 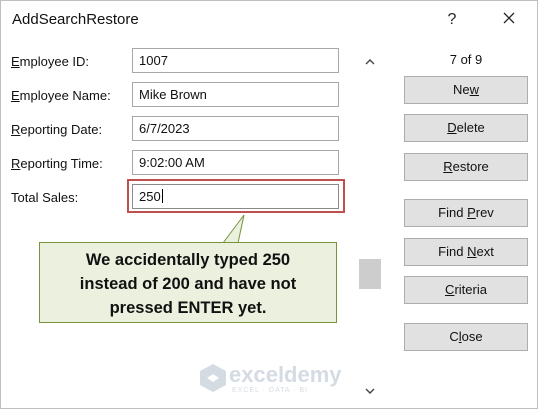 What do you see at coordinates (57, 163) in the screenshot?
I see `reporting-time-label: Reporting Time:` at bounding box center [57, 163].